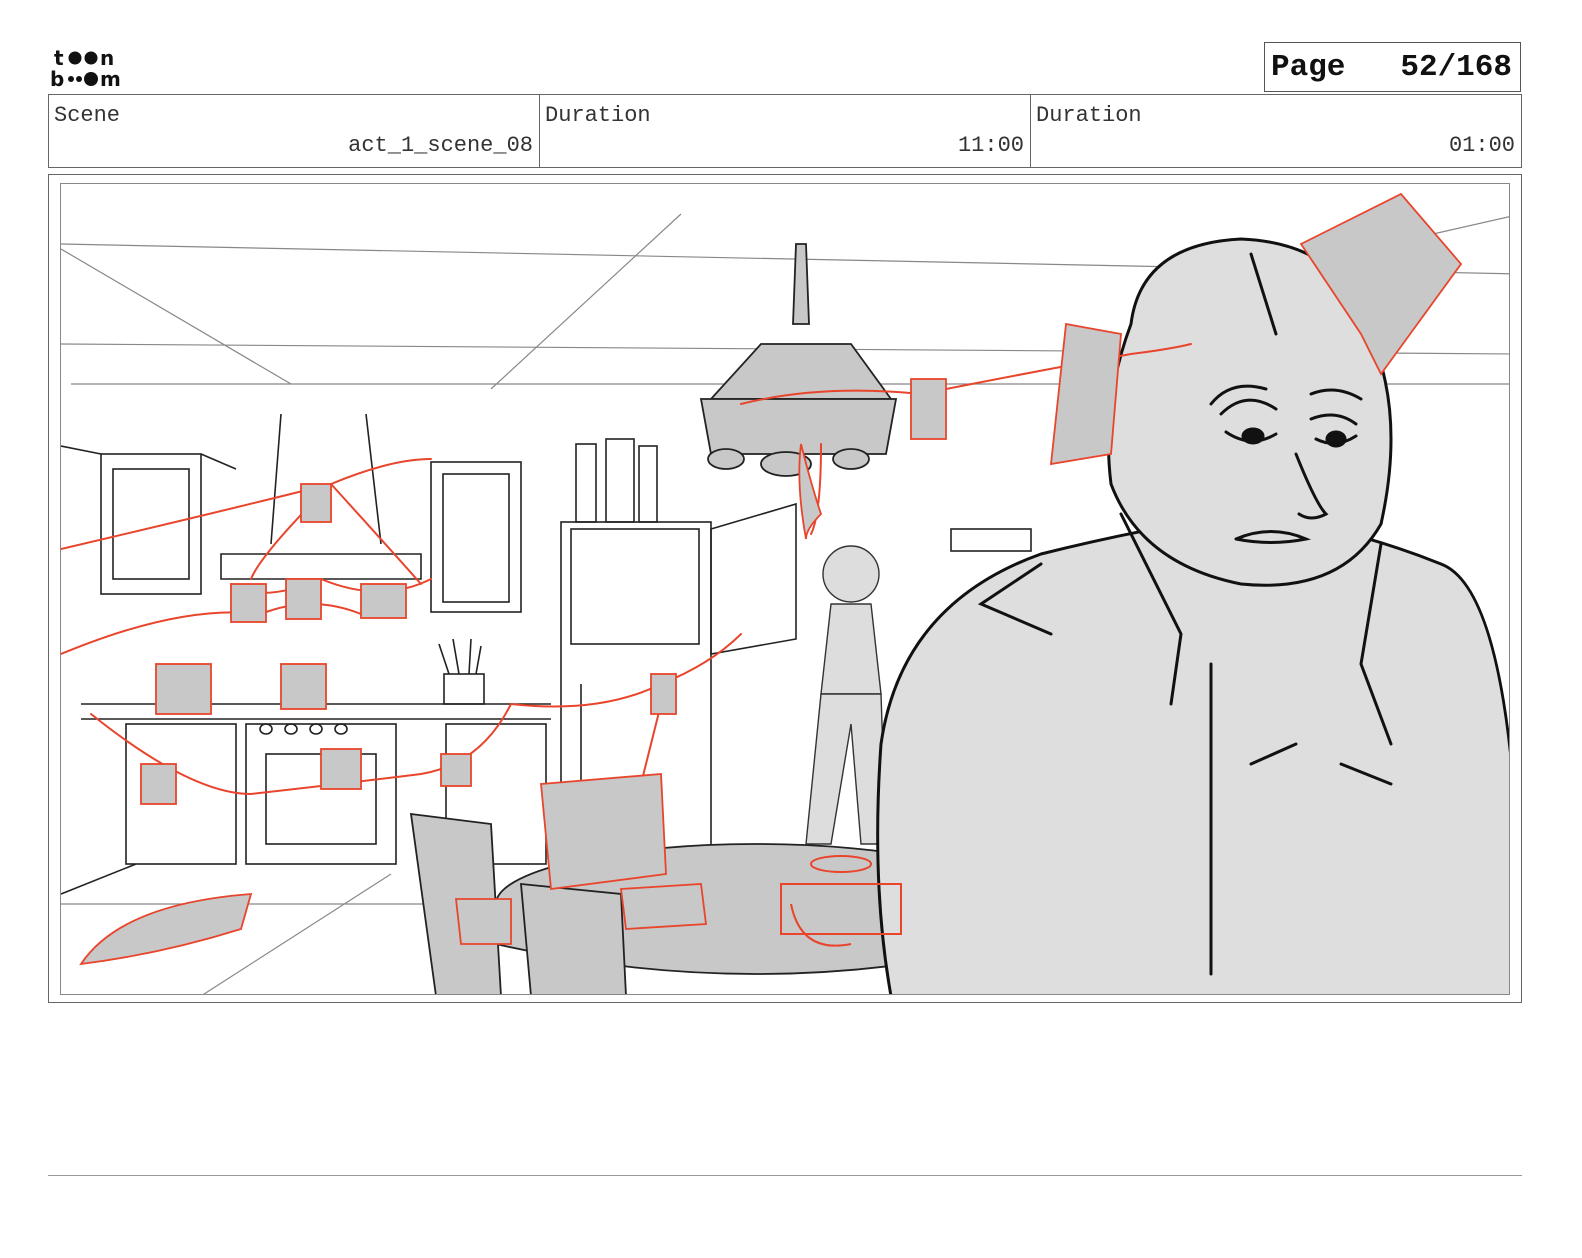  Describe the element at coordinates (1481, 145) in the screenshot. I see `duration-value-2: 01:00` at that location.